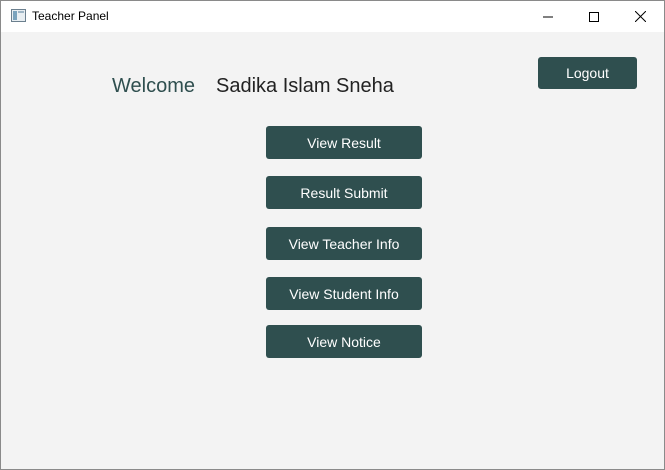 This screenshot has height=470, width=665. What do you see at coordinates (305, 86) in the screenshot?
I see `user-name: Sadika Islam Sneha` at bounding box center [305, 86].